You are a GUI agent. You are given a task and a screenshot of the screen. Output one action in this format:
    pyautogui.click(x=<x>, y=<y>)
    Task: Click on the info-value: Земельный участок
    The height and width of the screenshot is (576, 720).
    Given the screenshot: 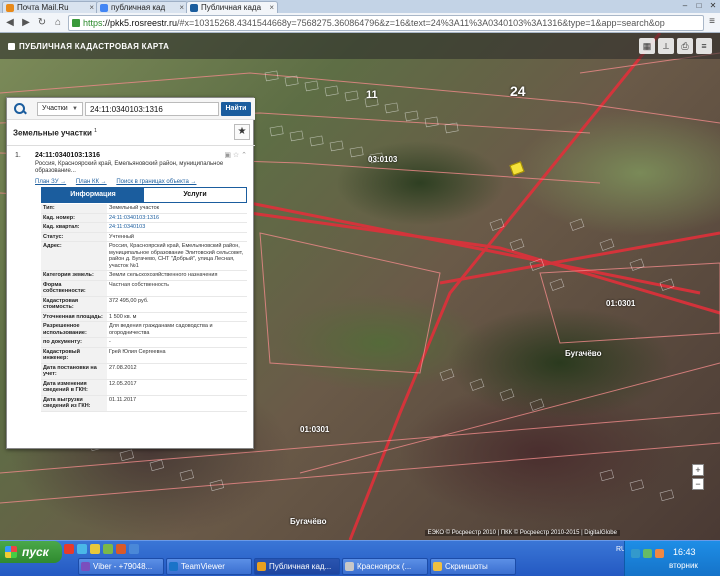 What is the action you would take?
    pyautogui.click(x=177, y=209)
    